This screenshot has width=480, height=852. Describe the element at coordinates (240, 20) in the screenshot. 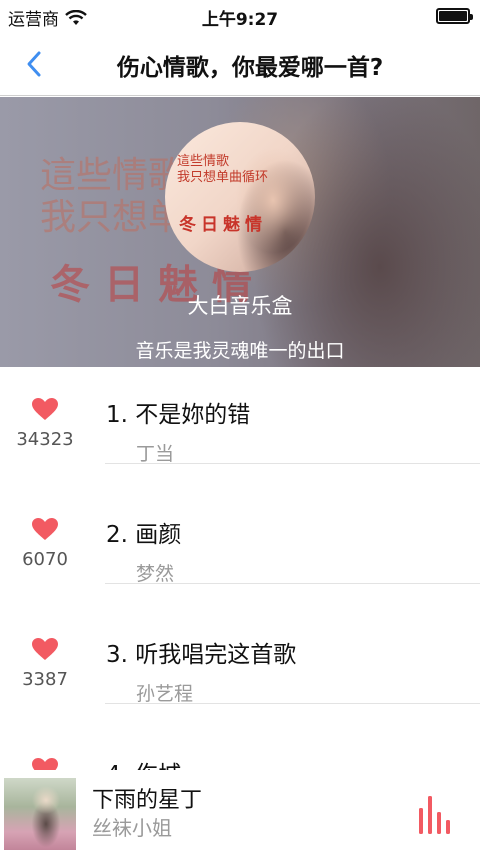

I see `status-time: 上午9:27` at that location.